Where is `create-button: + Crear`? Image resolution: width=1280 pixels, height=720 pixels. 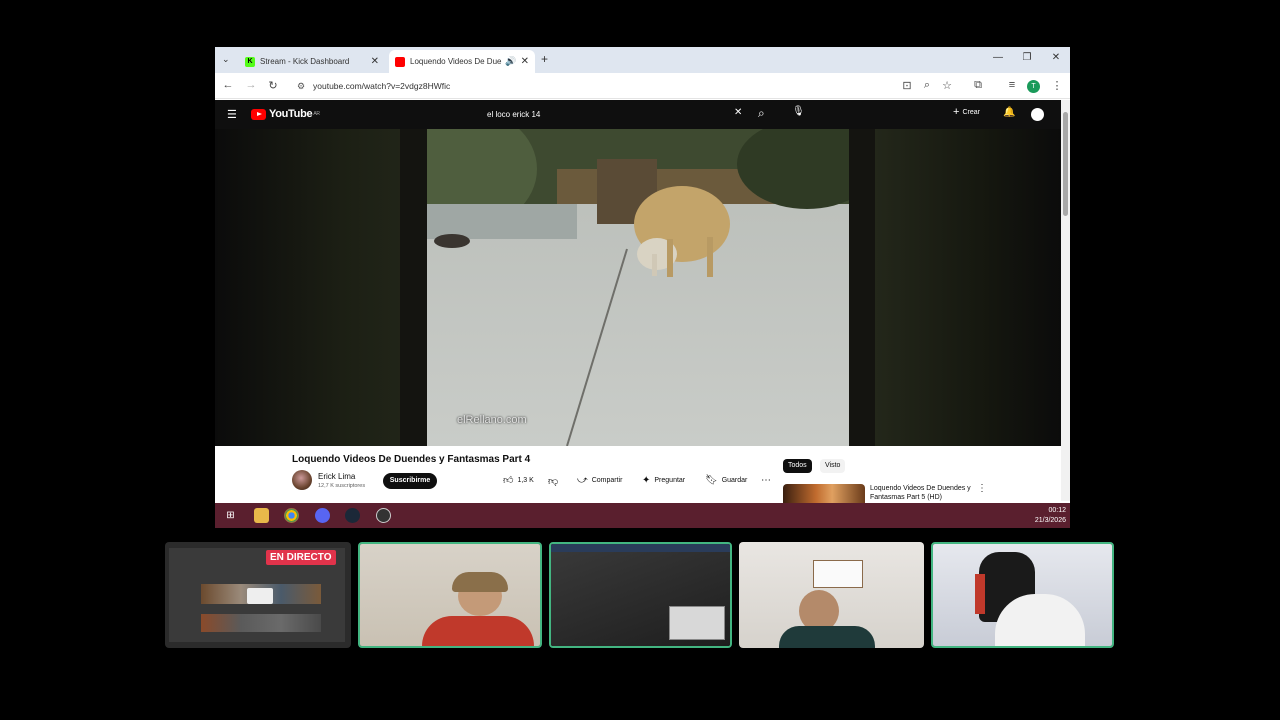 create-button: + Crear is located at coordinates (966, 112).